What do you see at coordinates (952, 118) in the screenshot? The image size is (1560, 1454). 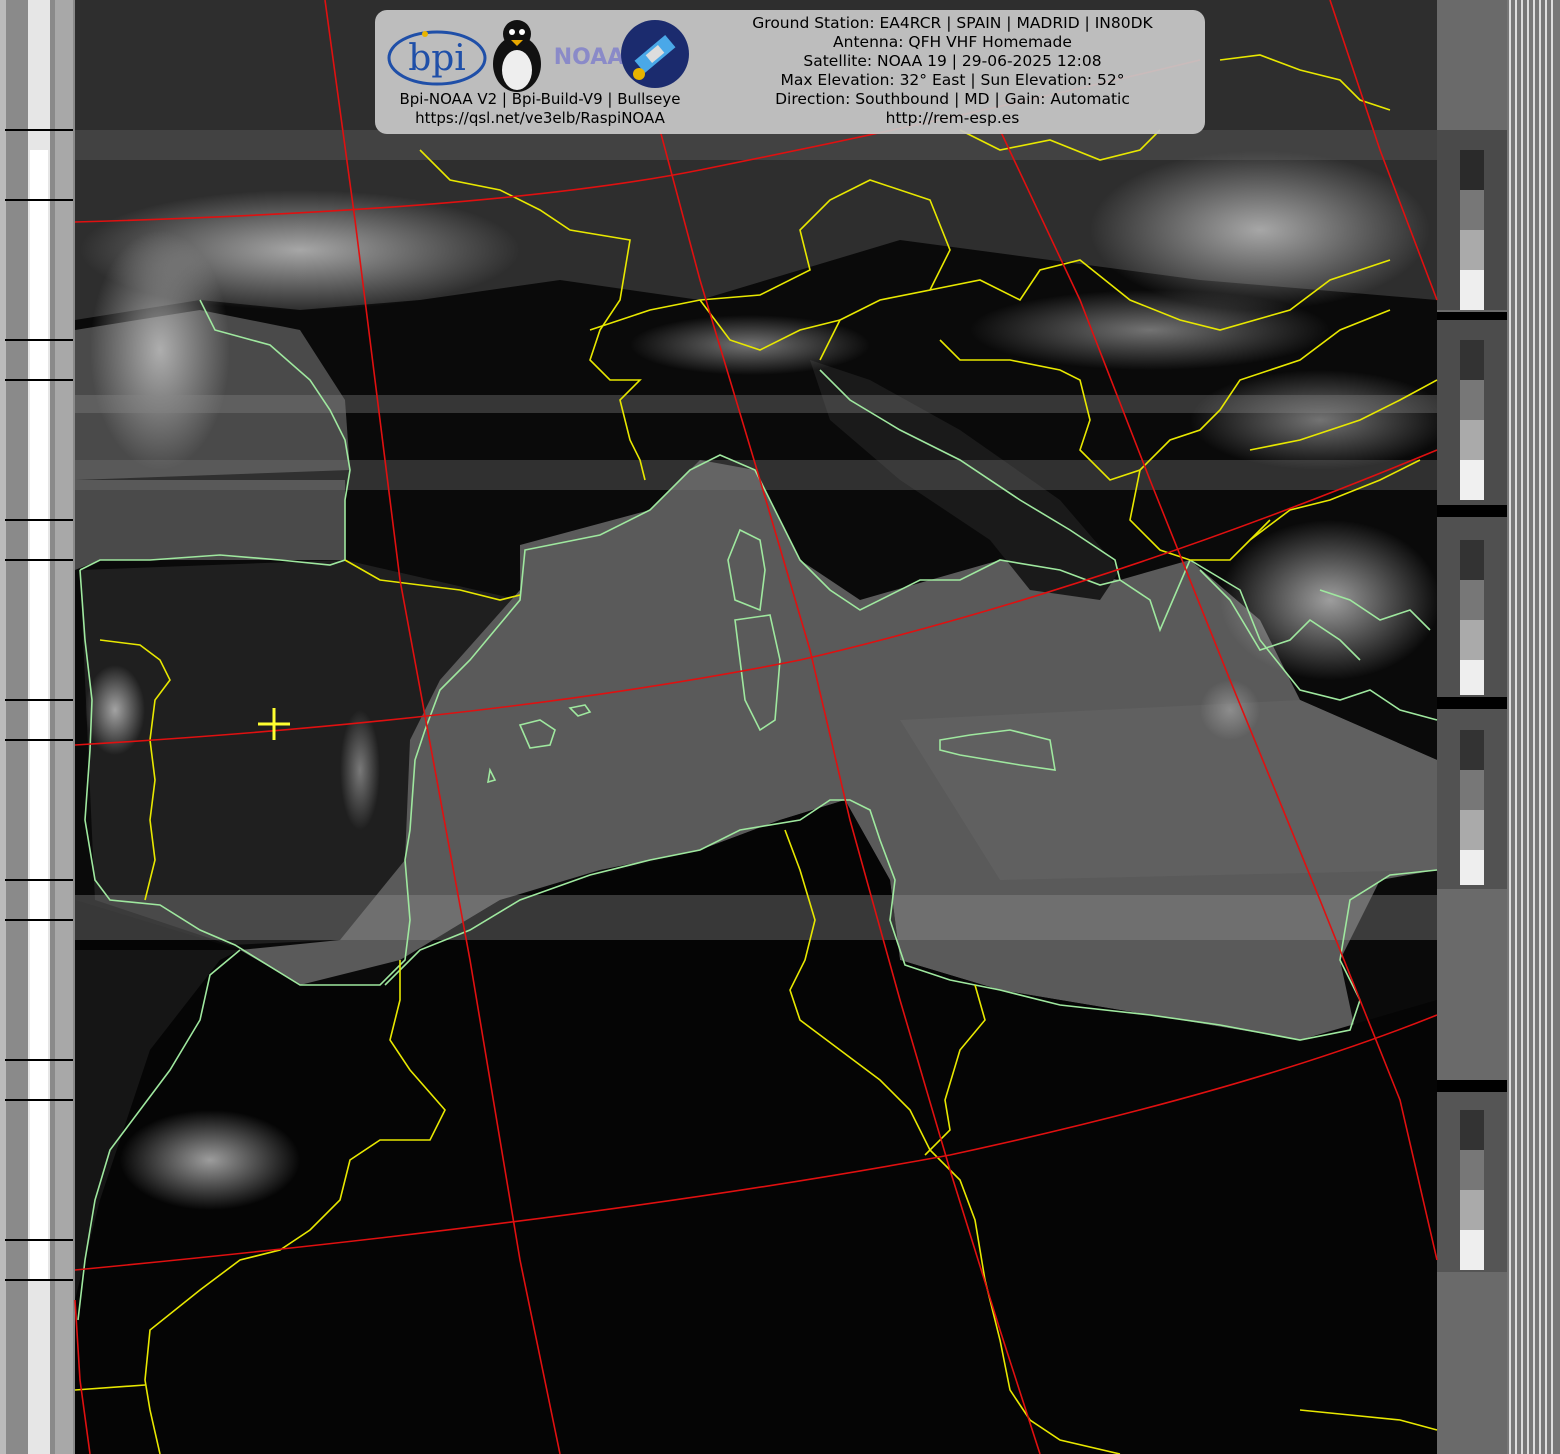 I see `website-line: http://rem-esp.es` at bounding box center [952, 118].